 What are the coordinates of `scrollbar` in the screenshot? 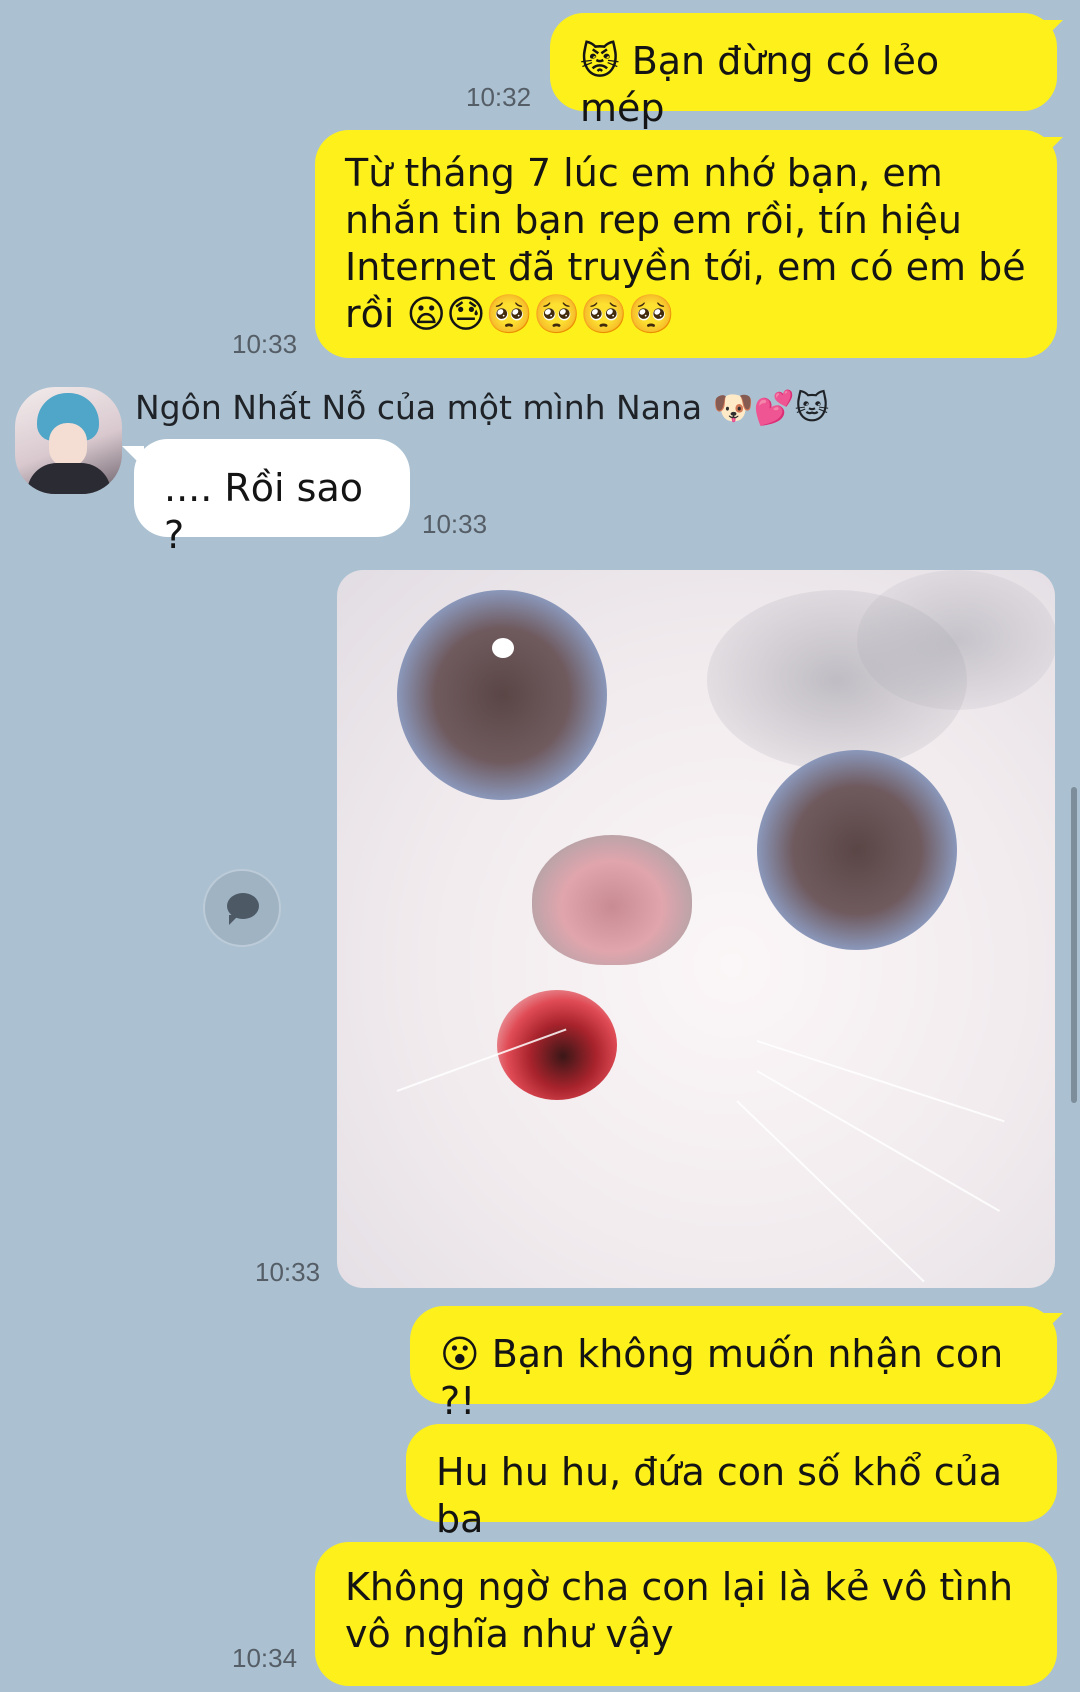 It's located at (1074, 945).